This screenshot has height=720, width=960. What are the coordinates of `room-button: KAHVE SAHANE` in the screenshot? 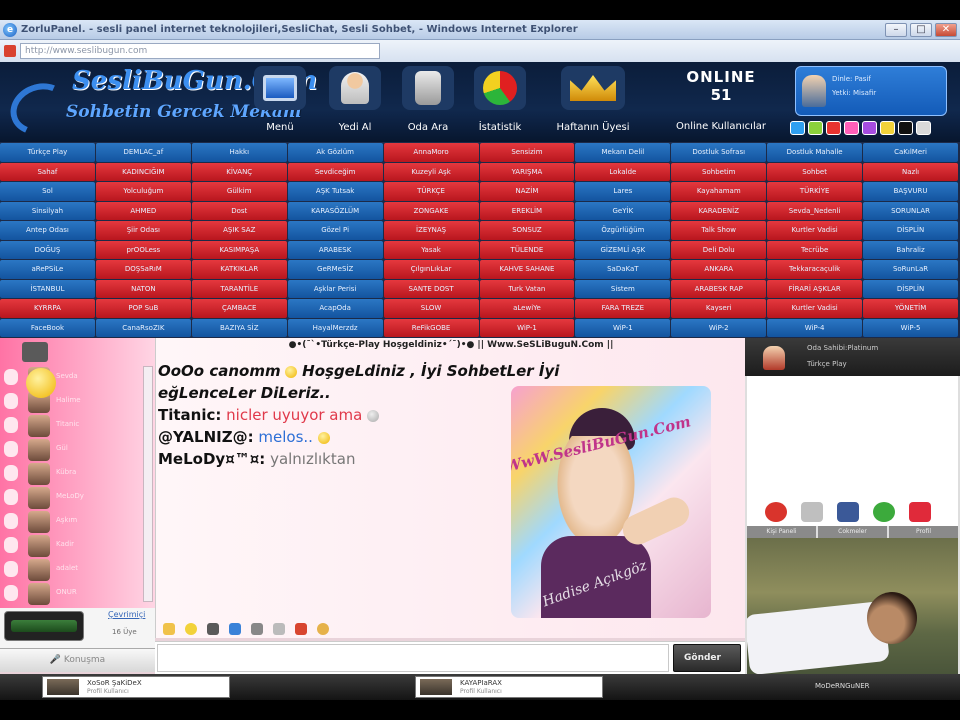 It's located at (527, 269).